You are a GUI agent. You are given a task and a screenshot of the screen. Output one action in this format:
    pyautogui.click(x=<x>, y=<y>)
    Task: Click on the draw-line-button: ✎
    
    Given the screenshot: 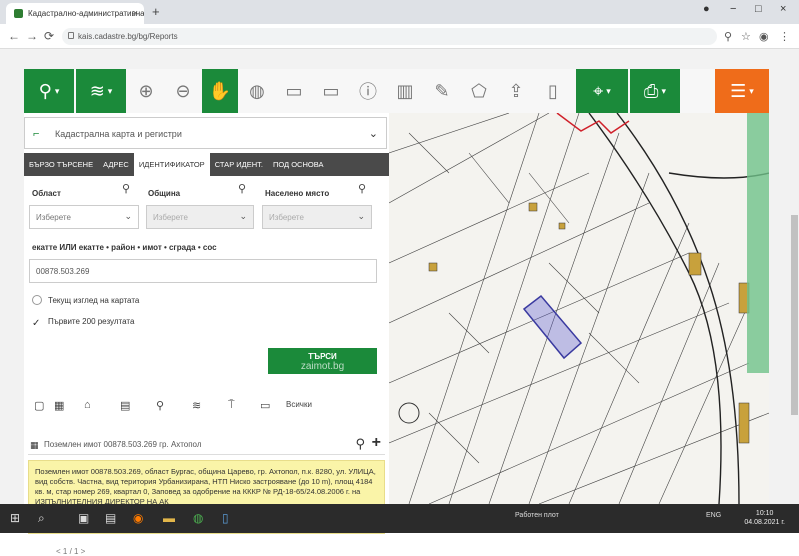 What is the action you would take?
    pyautogui.click(x=442, y=91)
    